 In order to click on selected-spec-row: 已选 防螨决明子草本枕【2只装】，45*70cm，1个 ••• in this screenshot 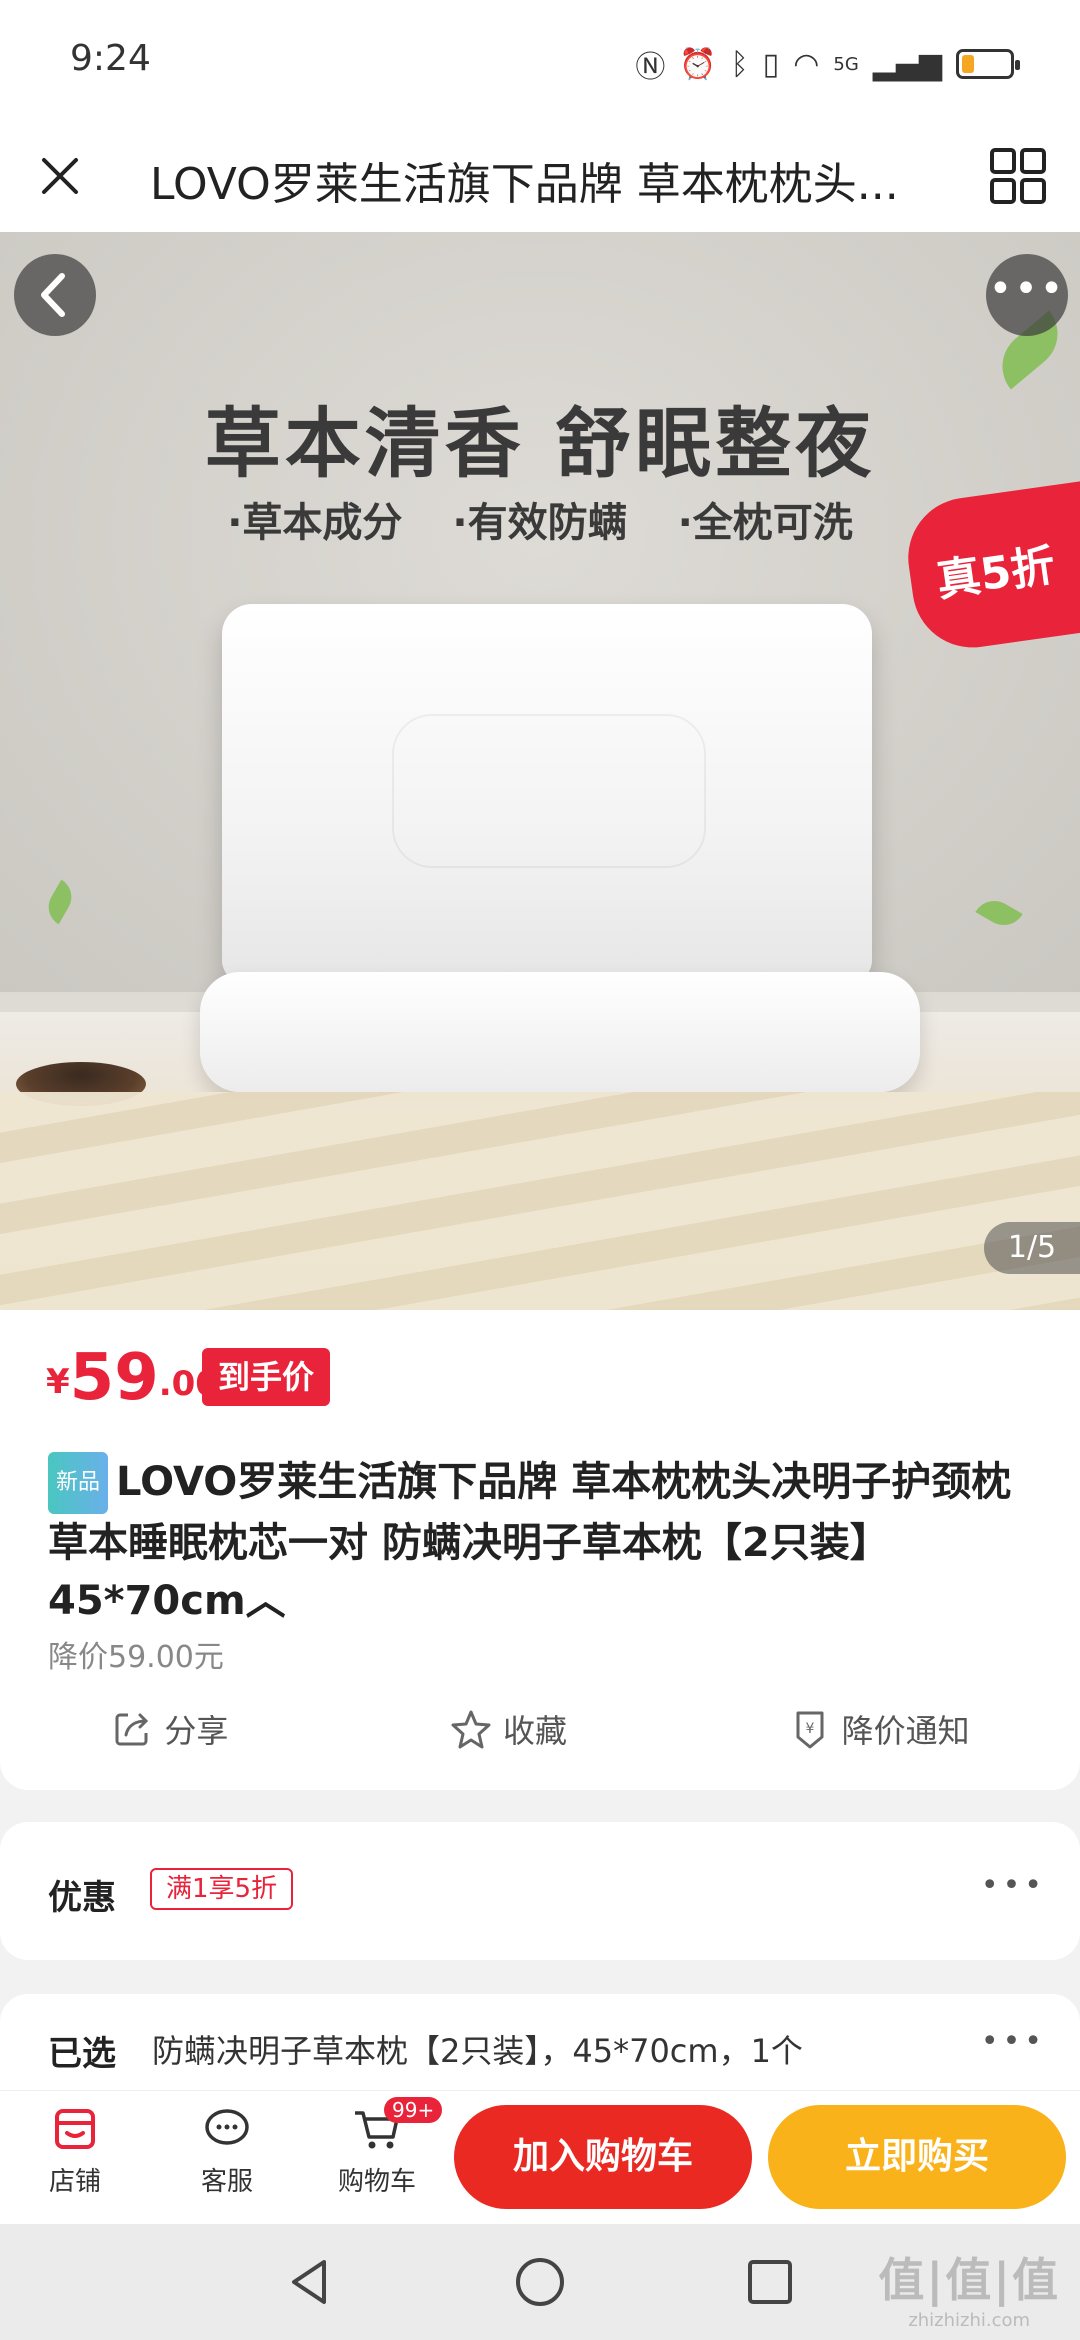, I will do `click(540, 2044)`.